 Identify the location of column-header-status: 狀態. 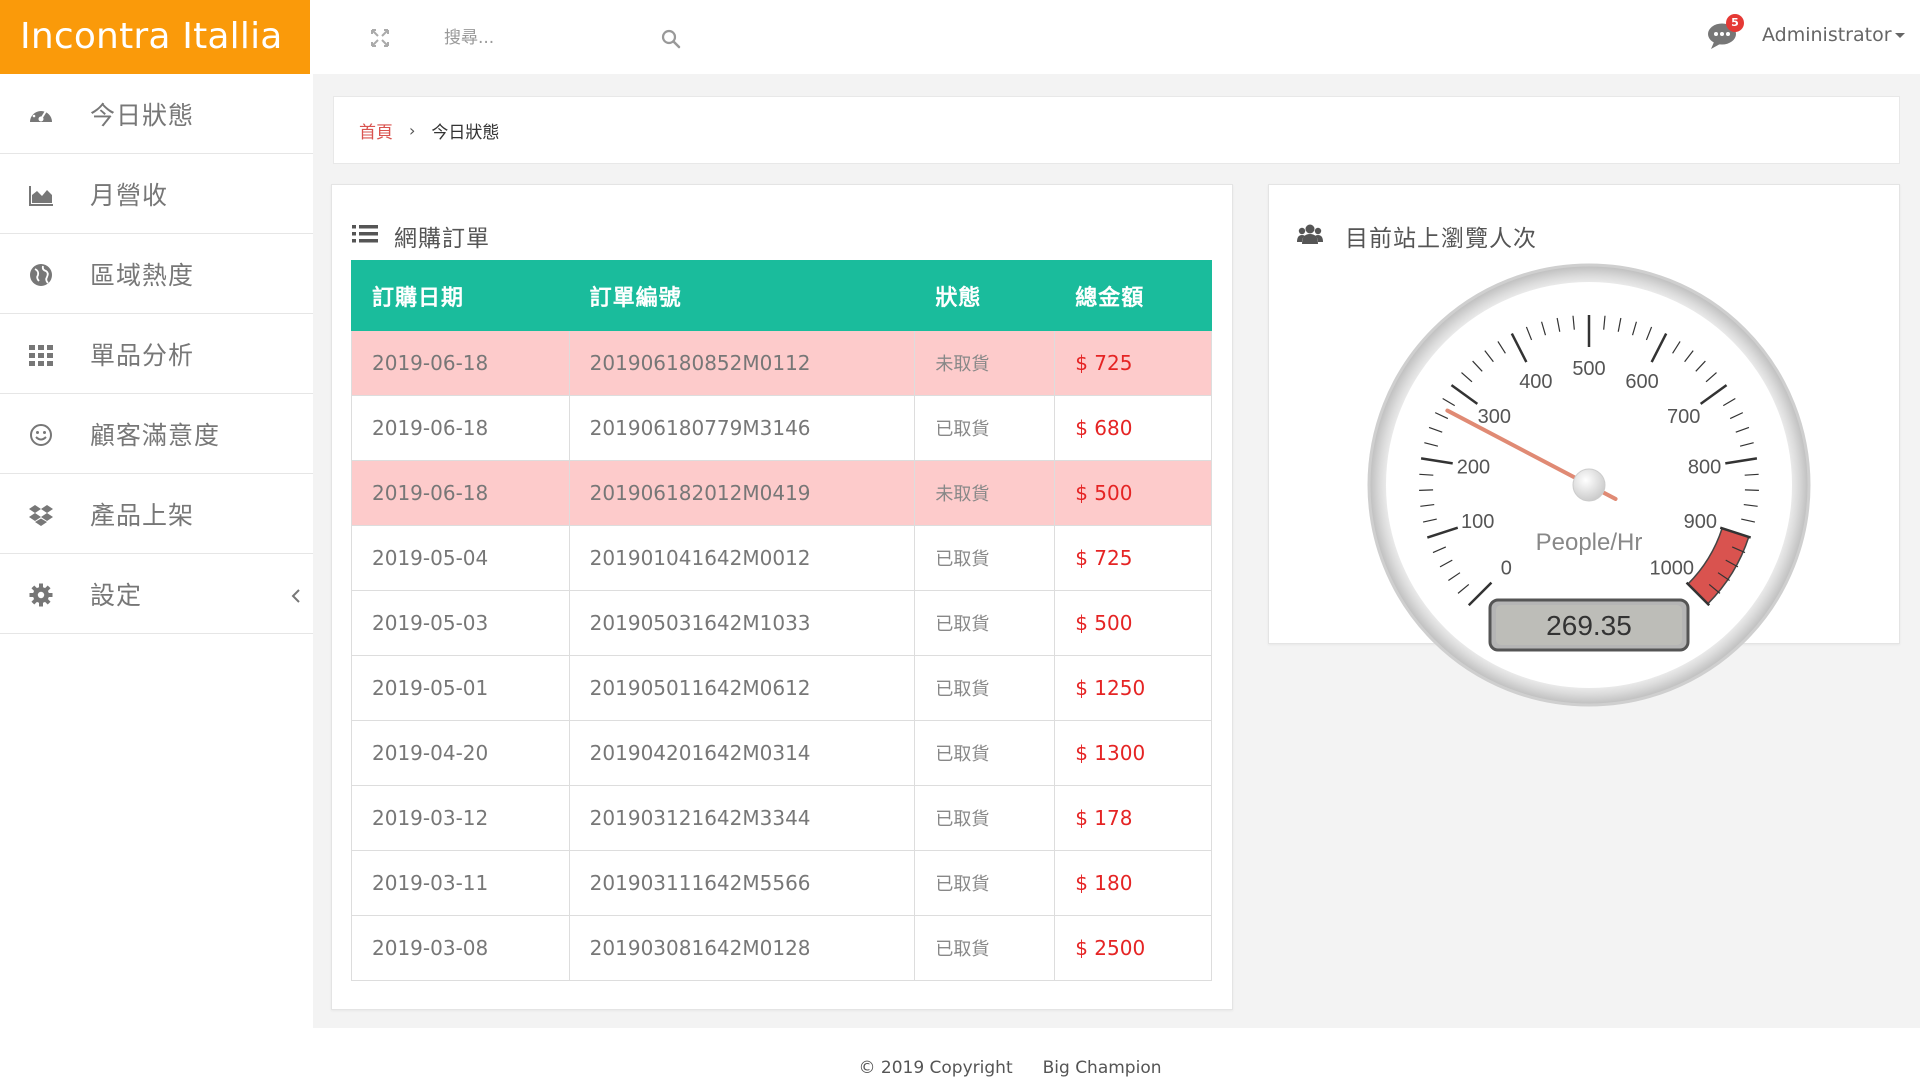
(985, 295).